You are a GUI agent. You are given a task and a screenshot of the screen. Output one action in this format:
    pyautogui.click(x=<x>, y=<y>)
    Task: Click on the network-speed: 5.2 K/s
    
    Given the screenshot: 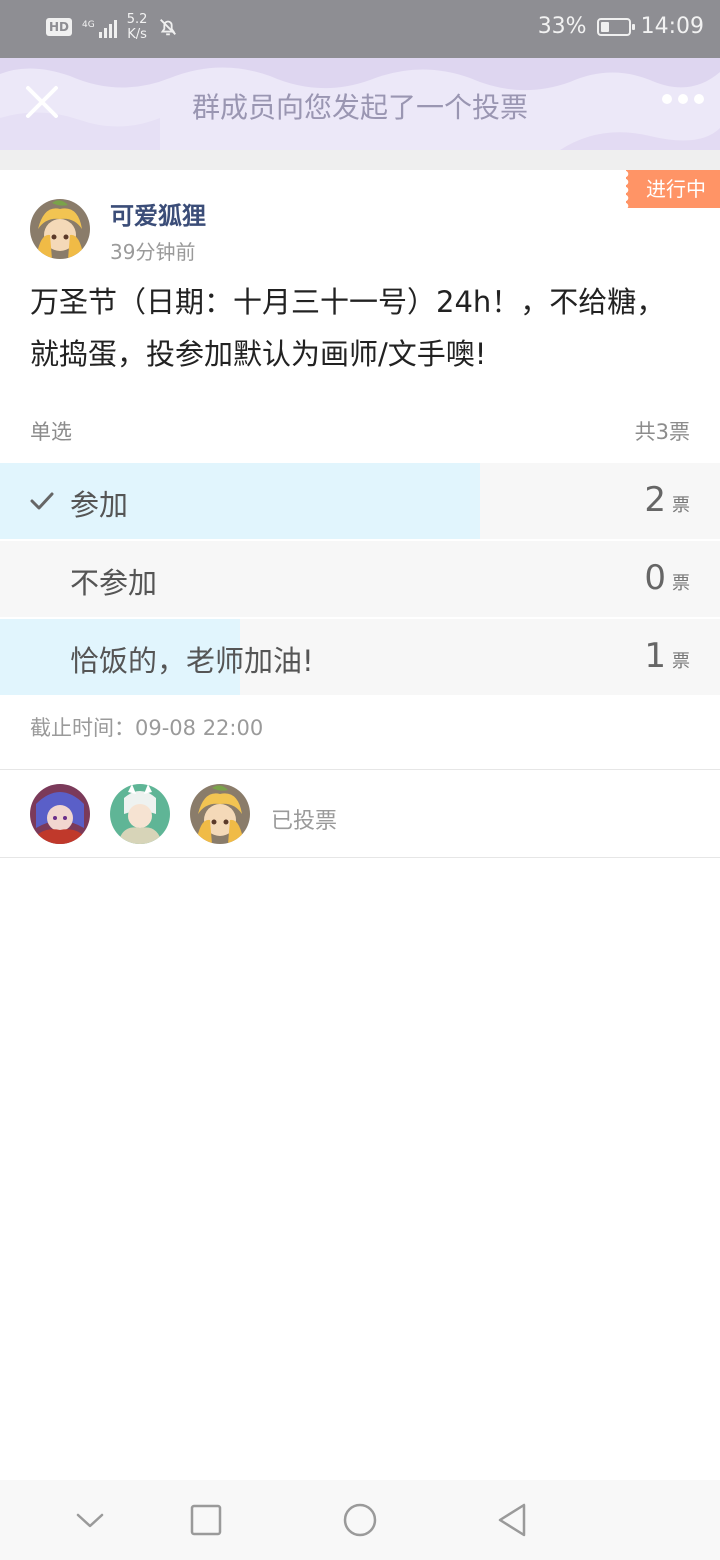 What is the action you would take?
    pyautogui.click(x=137, y=27)
    